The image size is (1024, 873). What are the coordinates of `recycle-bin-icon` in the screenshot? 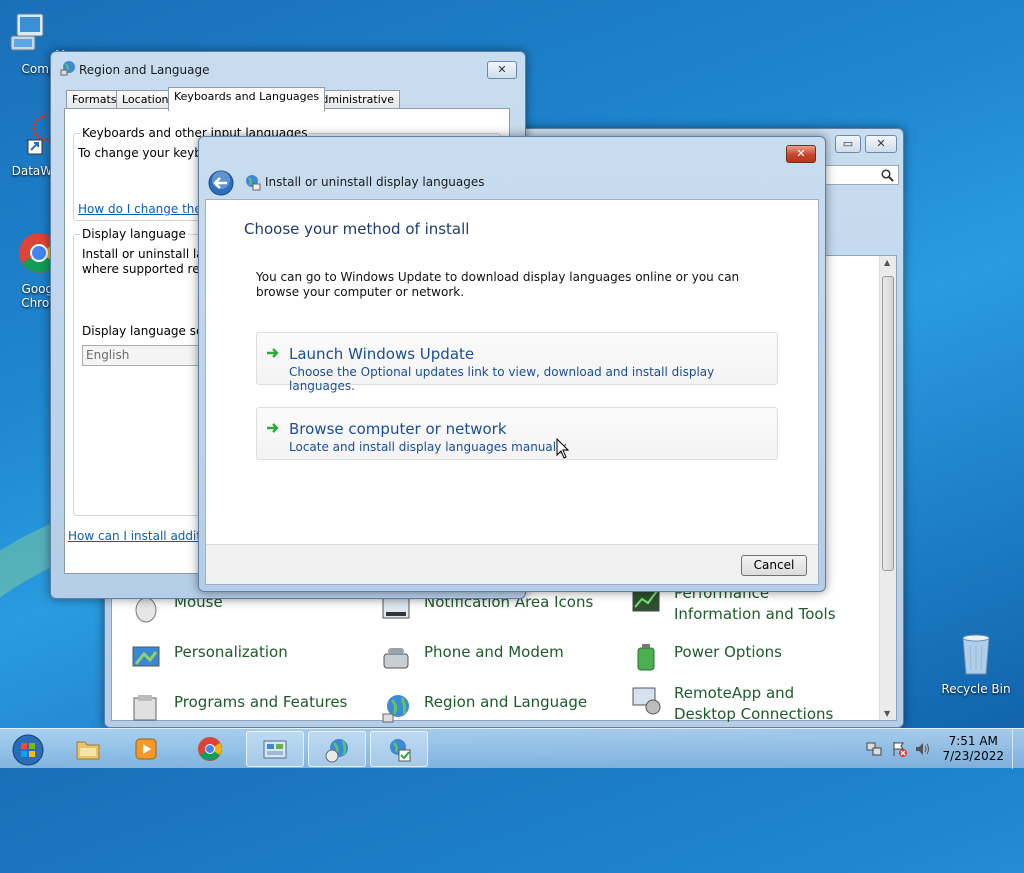 It's located at (976, 654).